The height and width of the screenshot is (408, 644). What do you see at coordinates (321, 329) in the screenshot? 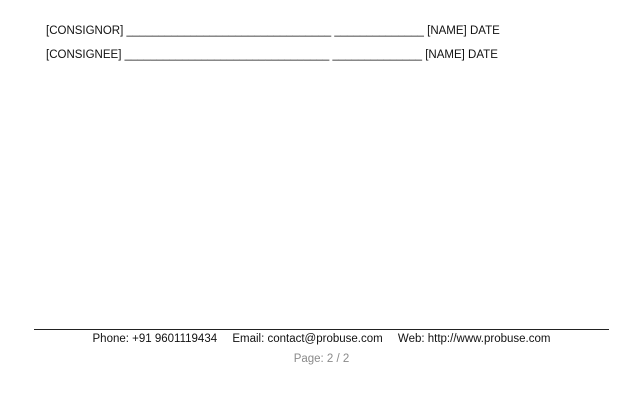
I see `footer-divider` at bounding box center [321, 329].